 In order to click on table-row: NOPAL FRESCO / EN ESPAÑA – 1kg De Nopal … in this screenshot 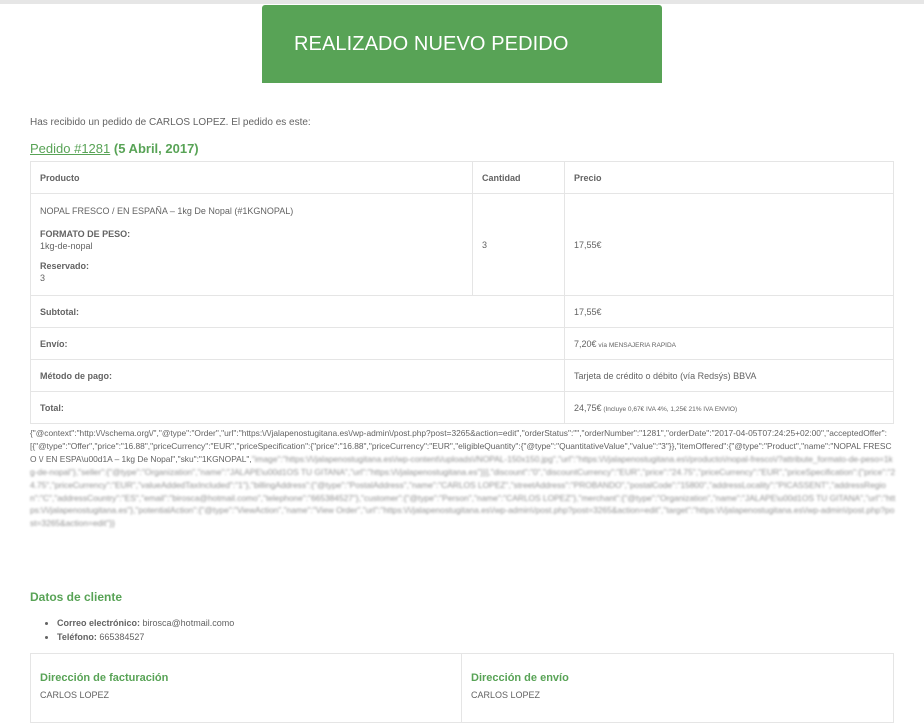, I will do `click(462, 244)`.